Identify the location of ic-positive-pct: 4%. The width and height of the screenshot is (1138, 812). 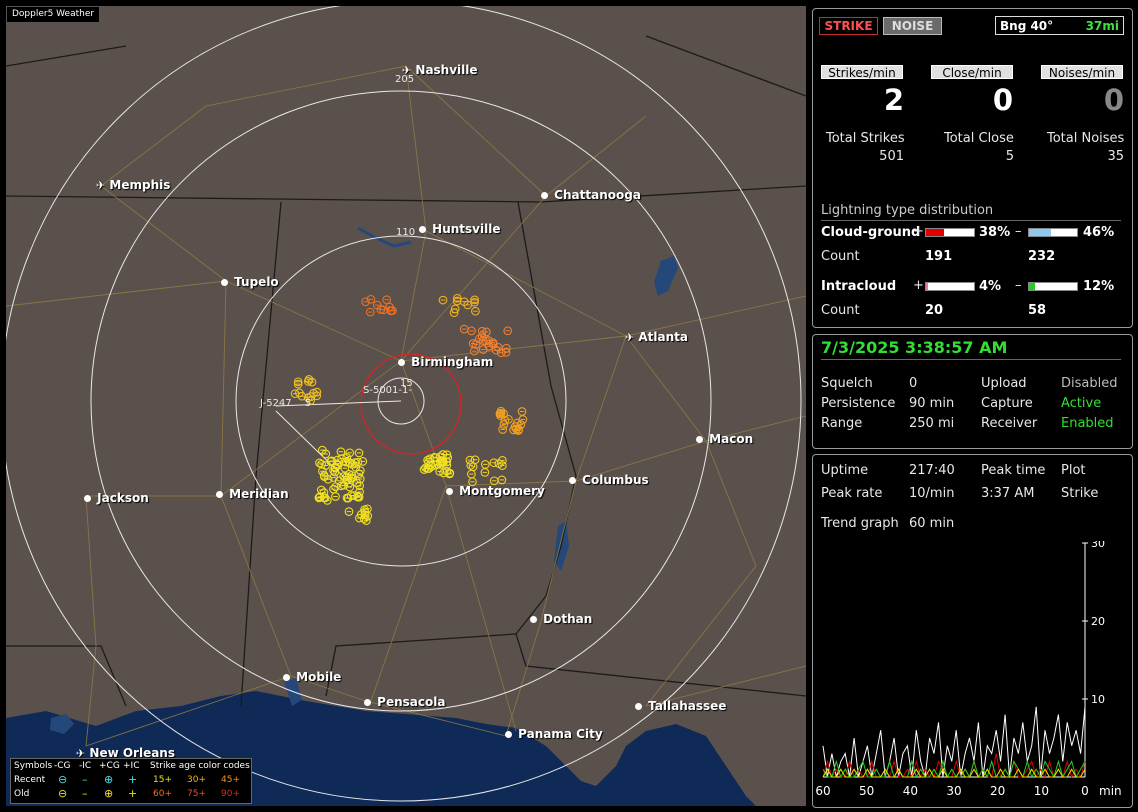
(990, 286).